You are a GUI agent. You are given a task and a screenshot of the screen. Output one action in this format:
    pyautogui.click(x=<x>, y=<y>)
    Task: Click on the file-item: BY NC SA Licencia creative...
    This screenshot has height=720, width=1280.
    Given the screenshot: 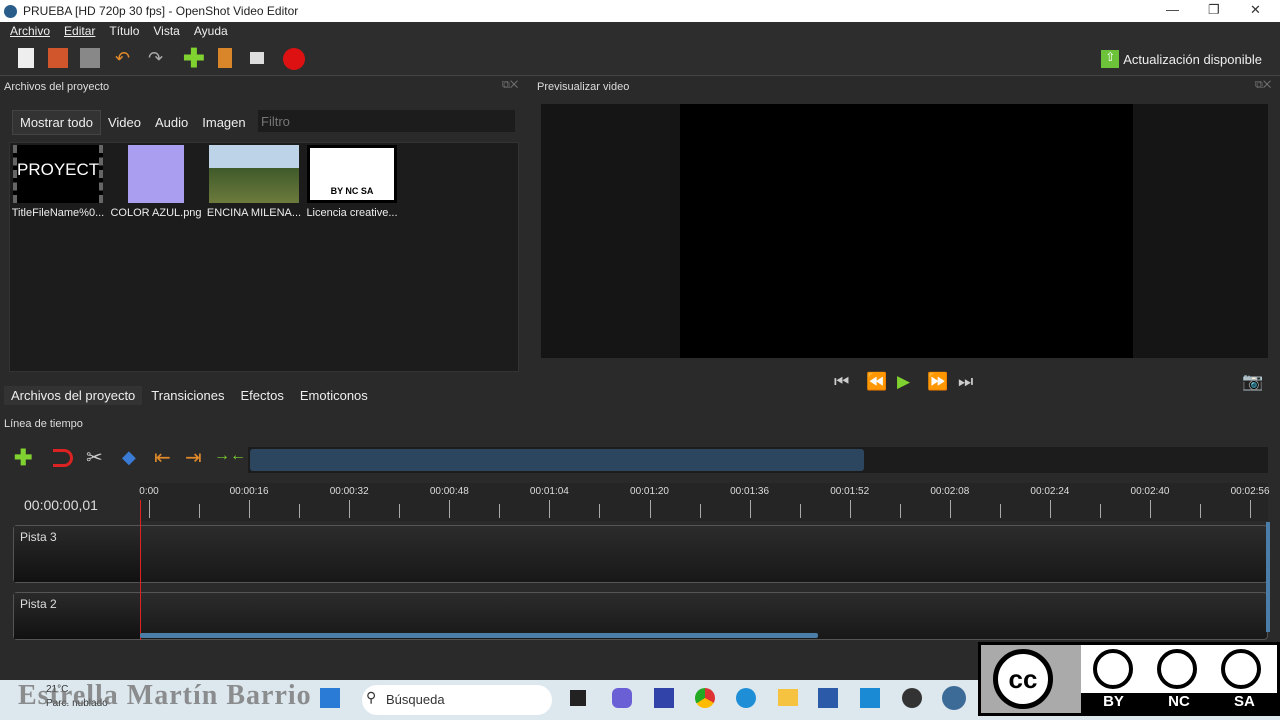 What is the action you would take?
    pyautogui.click(x=352, y=182)
    